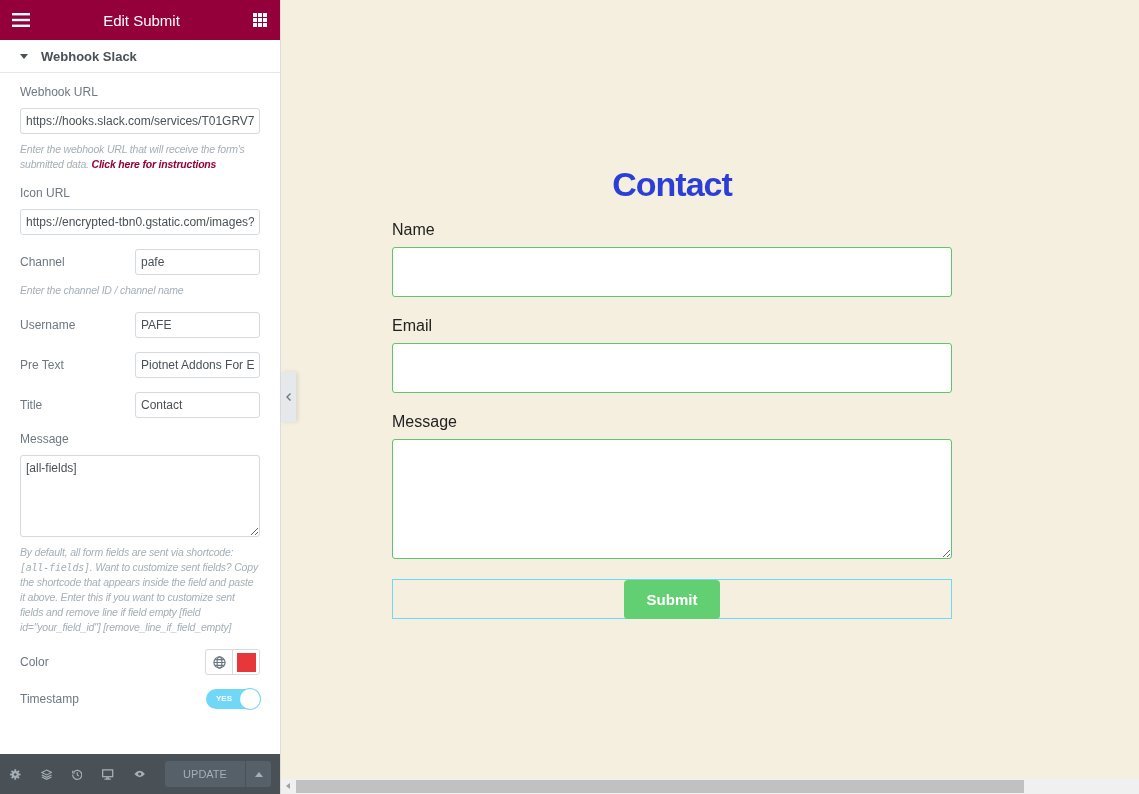 The height and width of the screenshot is (794, 1139). Describe the element at coordinates (102, 290) in the screenshot. I see `help-text: Enter the channel ID / channel name` at that location.